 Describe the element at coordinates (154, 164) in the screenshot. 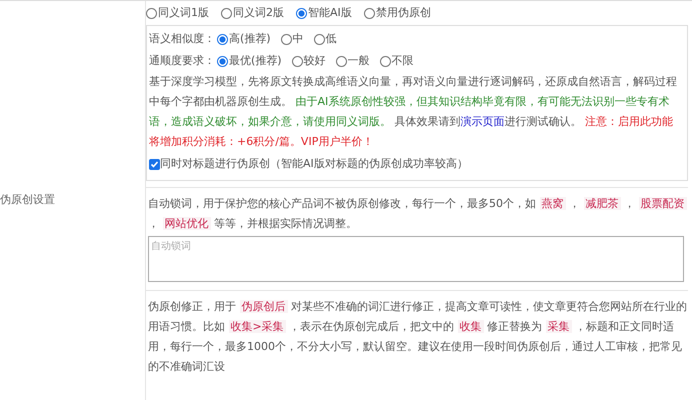

I see `checkbox` at that location.